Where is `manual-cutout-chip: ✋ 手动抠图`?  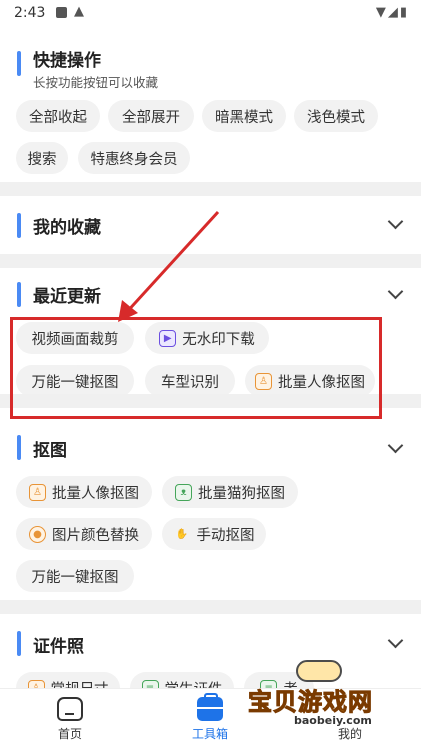 manual-cutout-chip: ✋ 手动抠图 is located at coordinates (214, 534).